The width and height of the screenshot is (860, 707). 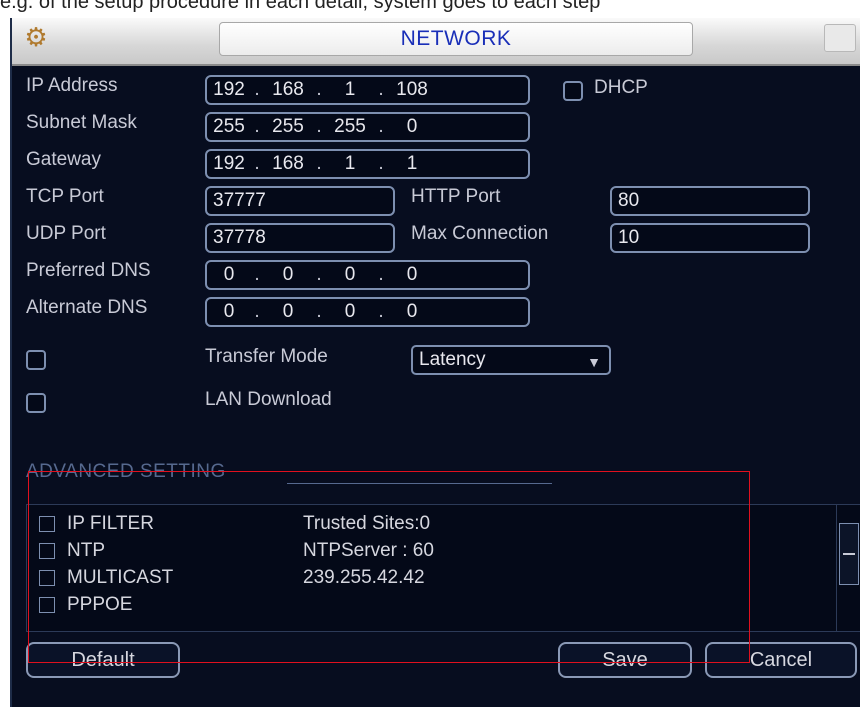 What do you see at coordinates (103, 660) in the screenshot?
I see `default-button: Default` at bounding box center [103, 660].